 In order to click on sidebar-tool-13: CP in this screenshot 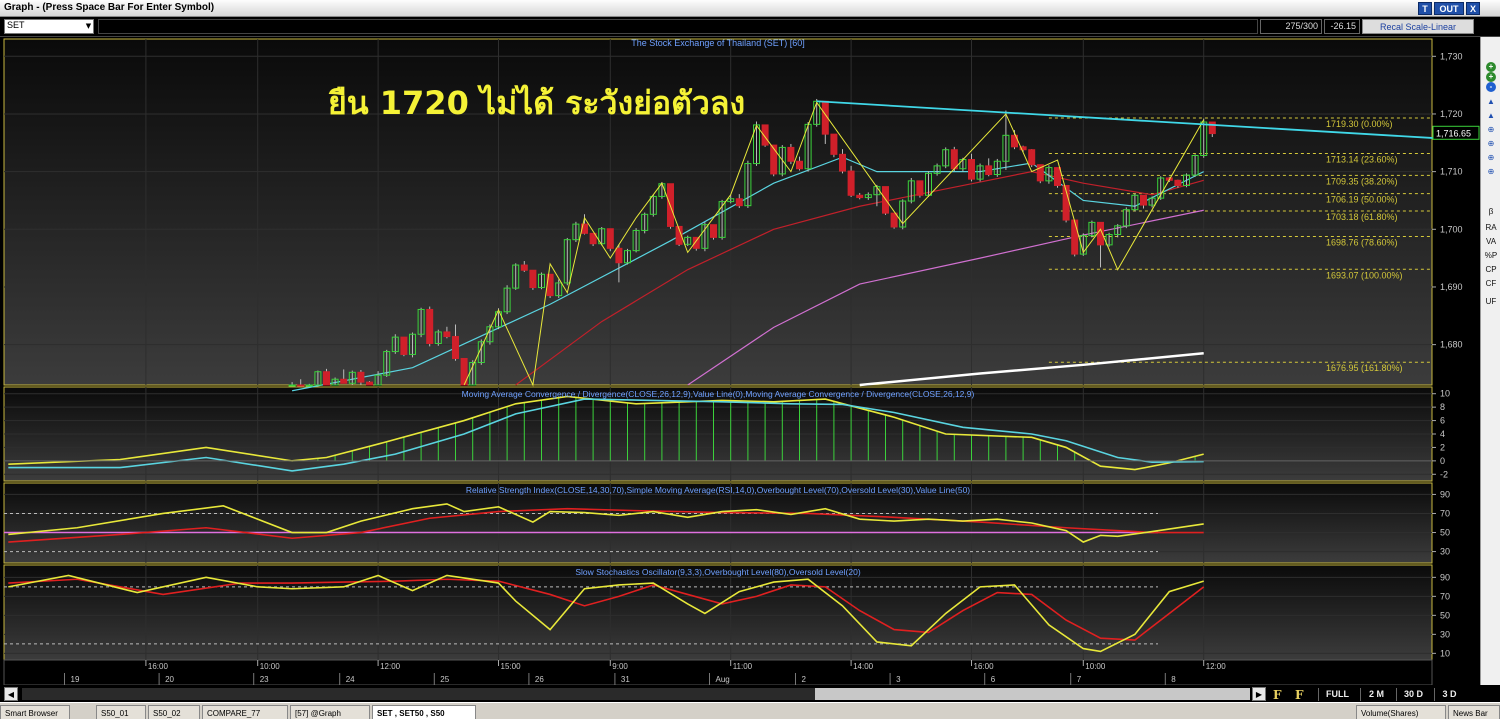, I will do `click(1491, 270)`.